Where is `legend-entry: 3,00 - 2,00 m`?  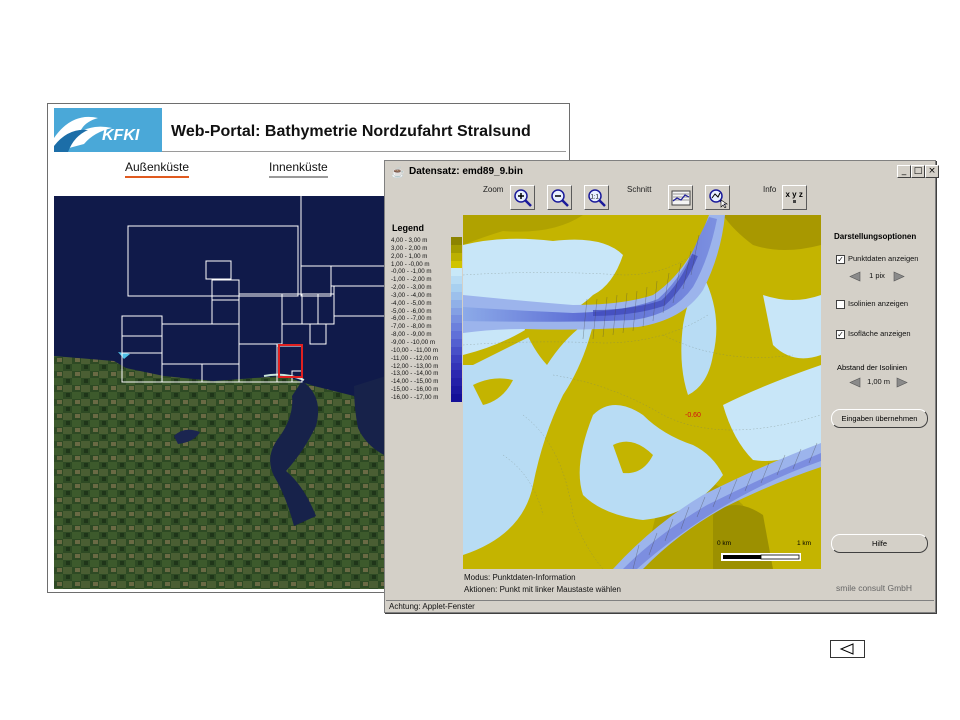 legend-entry: 3,00 - 2,00 m is located at coordinates (427, 248).